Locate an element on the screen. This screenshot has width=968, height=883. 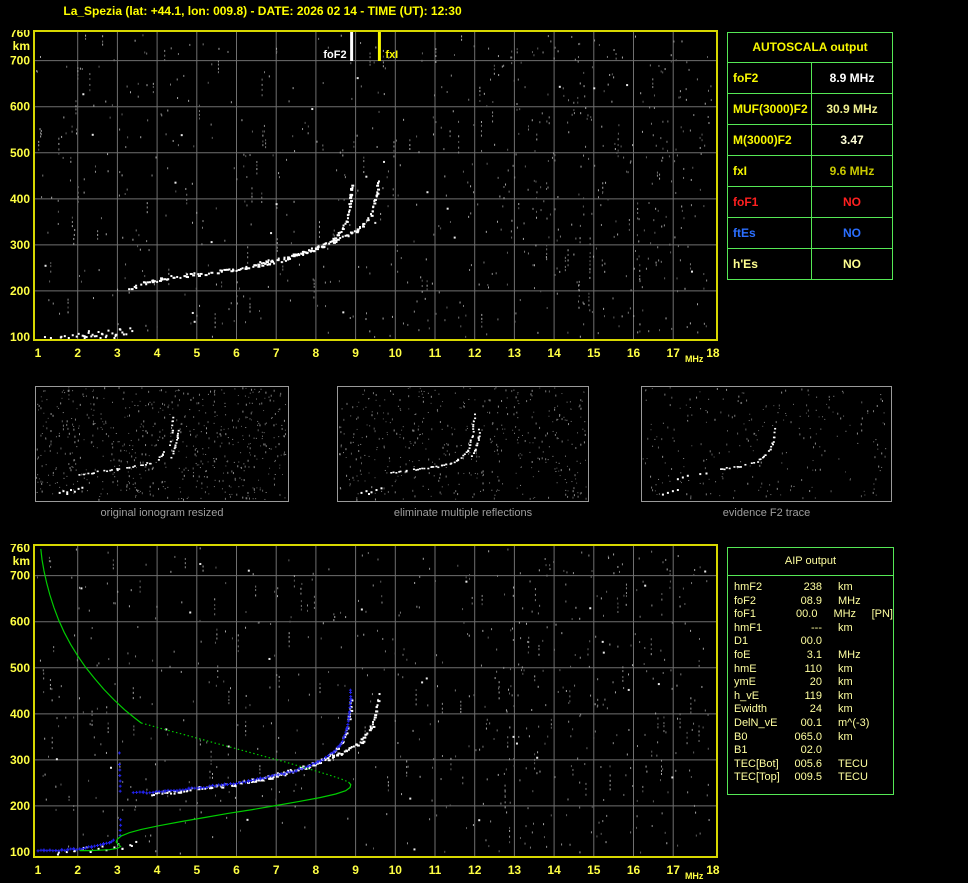
aip-param-value: 3.1 is located at coordinates (814, 654).